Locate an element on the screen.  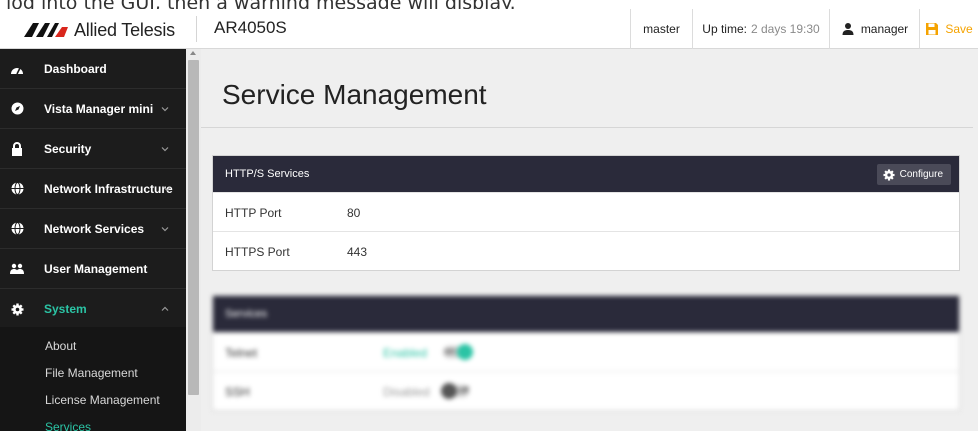
row-value: Disabled is located at coordinates (406, 392).